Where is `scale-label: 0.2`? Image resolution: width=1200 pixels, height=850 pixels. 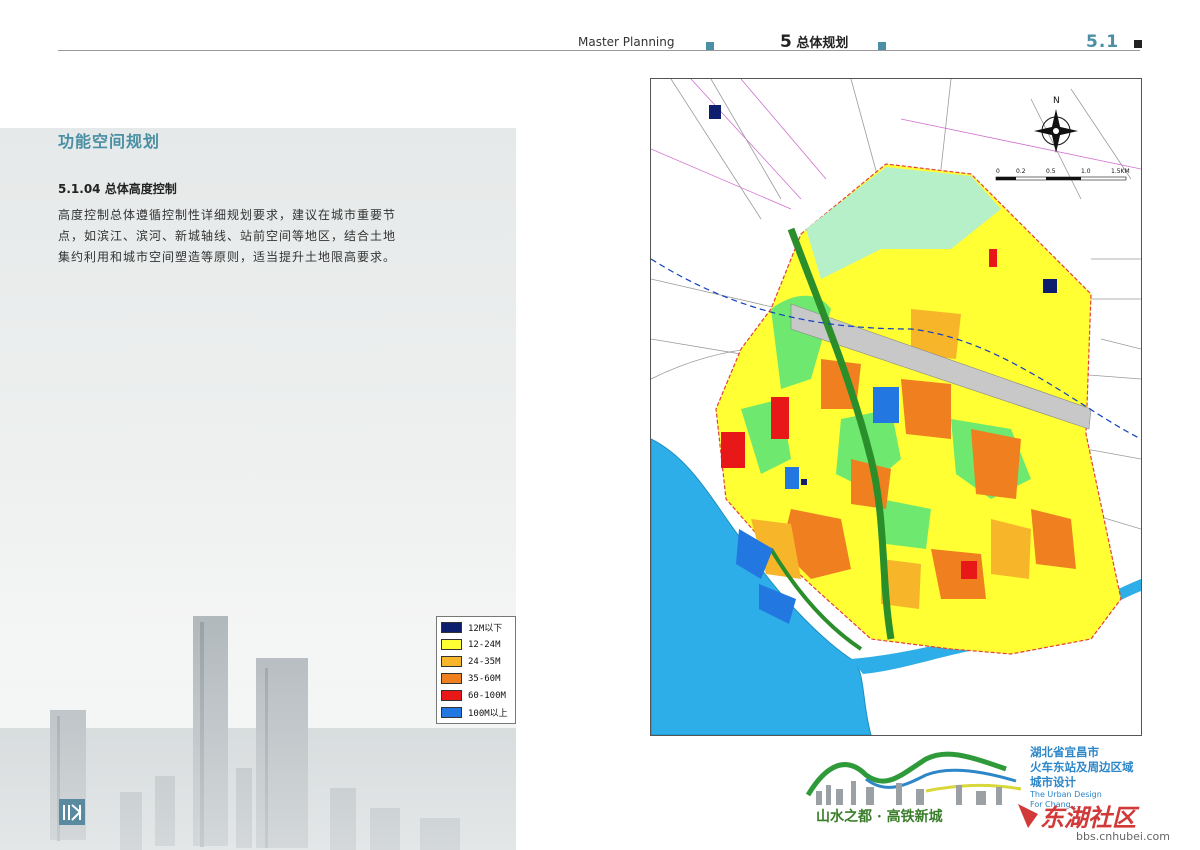 scale-label: 0.2 is located at coordinates (1021, 171).